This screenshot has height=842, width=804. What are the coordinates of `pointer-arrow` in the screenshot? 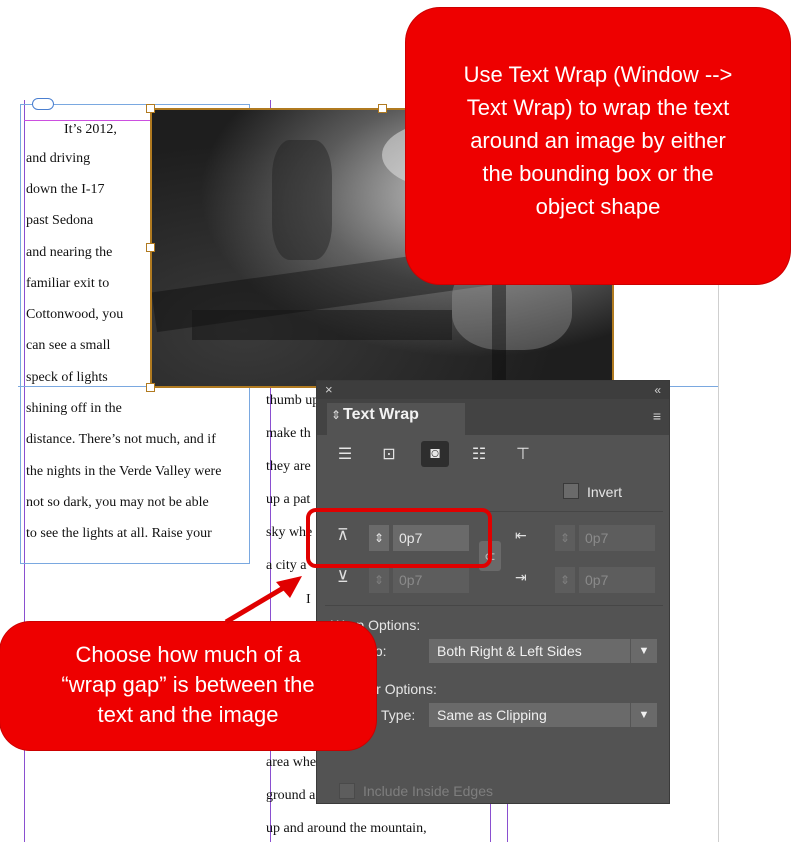 It's located at (263, 600).